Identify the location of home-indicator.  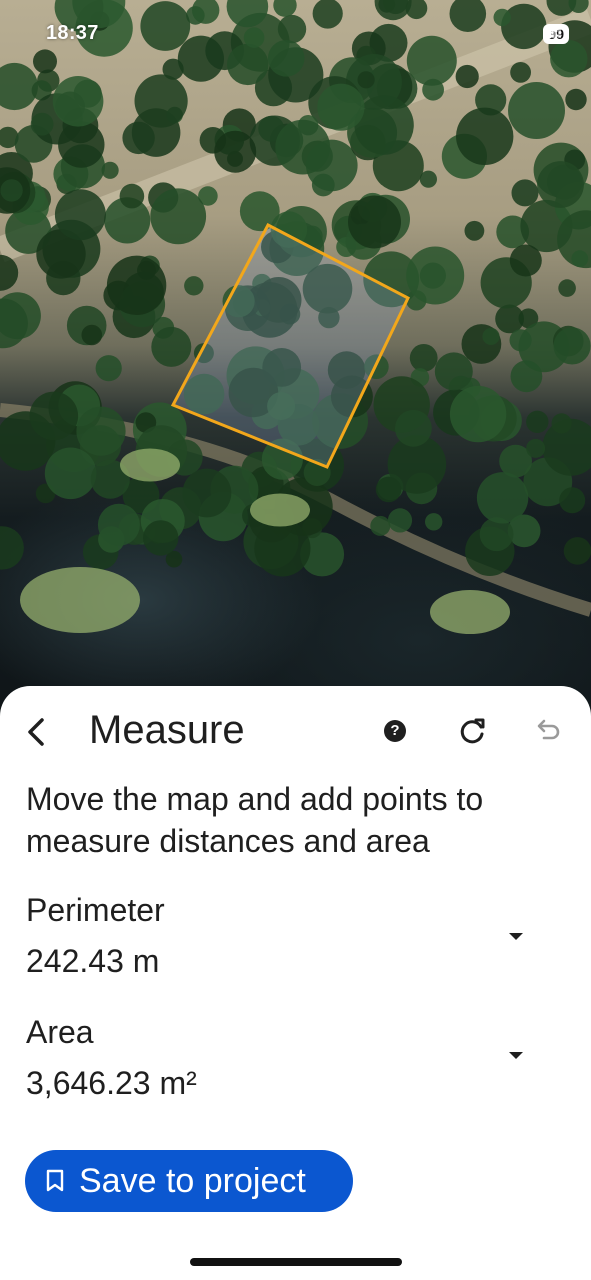
(296, 1262).